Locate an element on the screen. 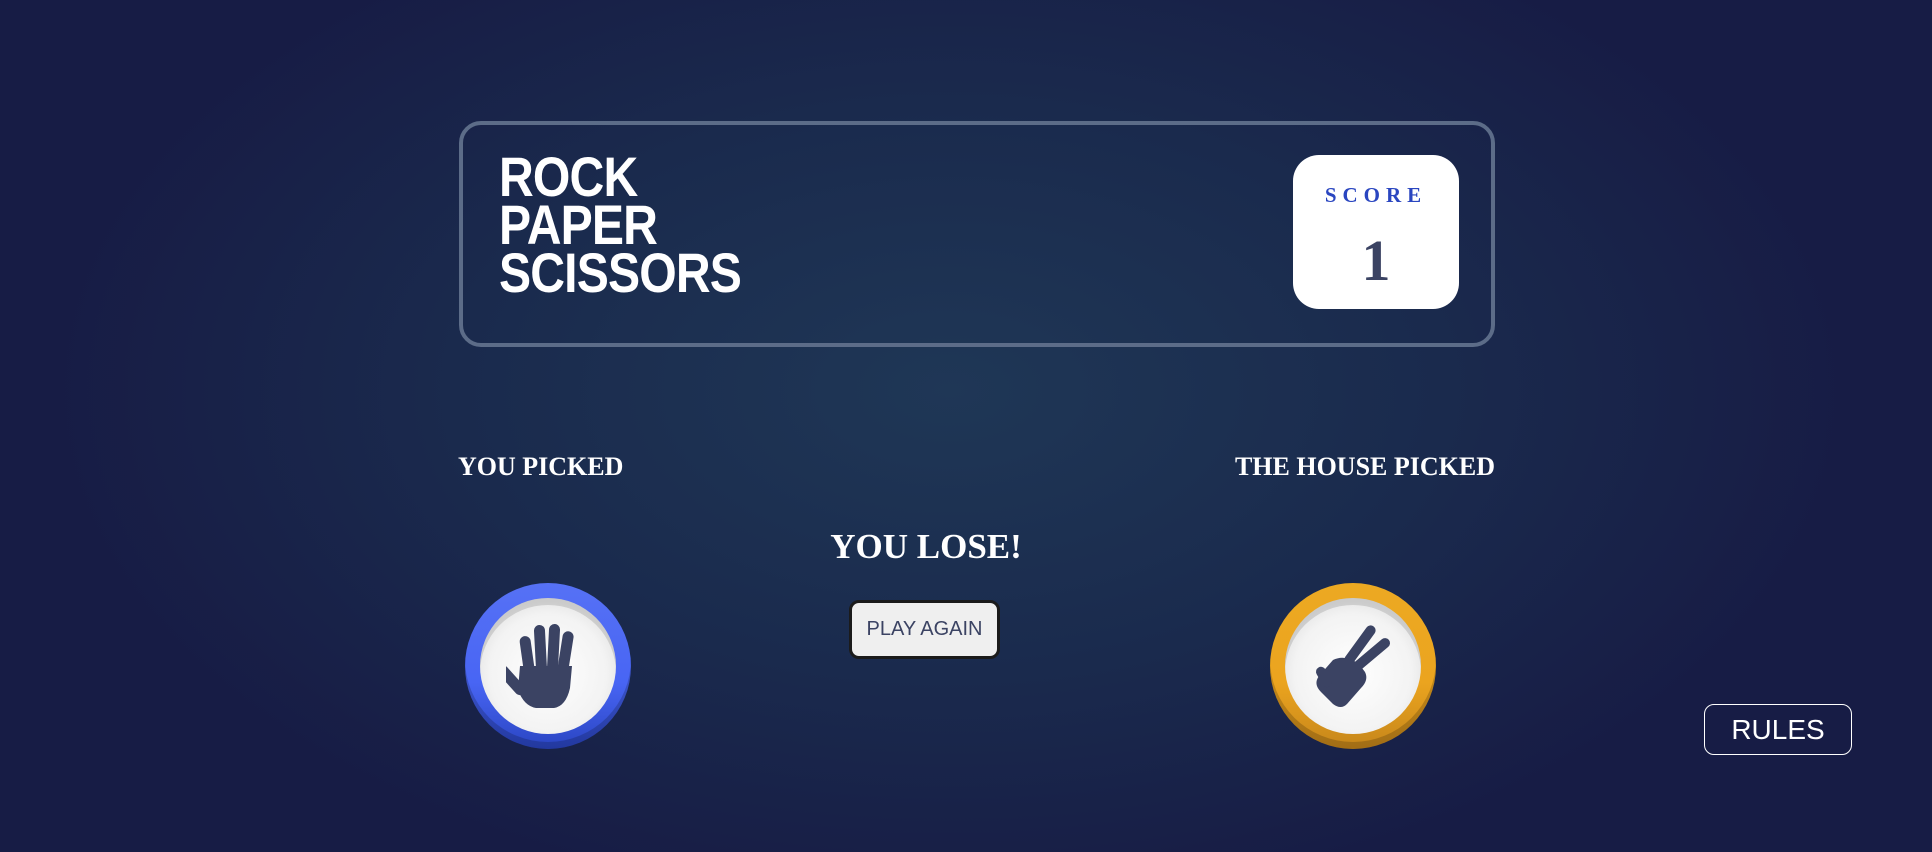 This screenshot has width=1932, height=852. play-again-button: PLAY AGAIN is located at coordinates (924, 629).